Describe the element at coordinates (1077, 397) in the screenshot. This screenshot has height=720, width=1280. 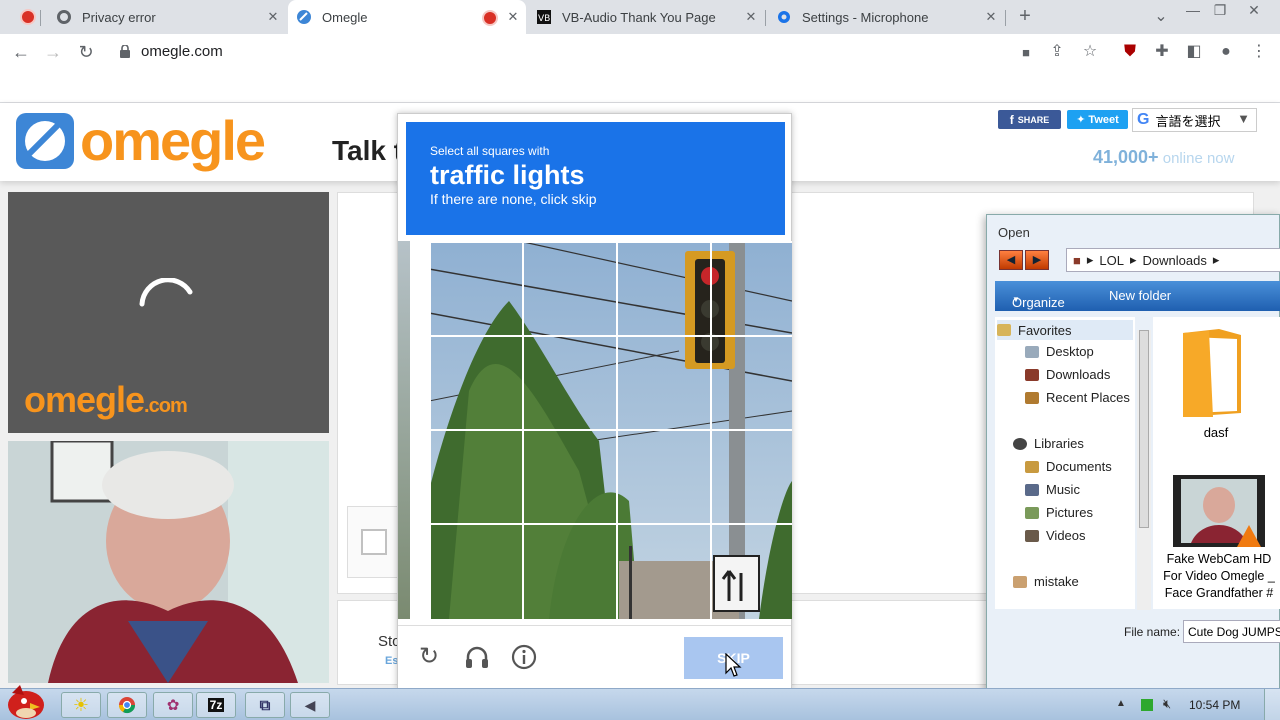
I see `nav-recent-places: Recent Places` at that location.